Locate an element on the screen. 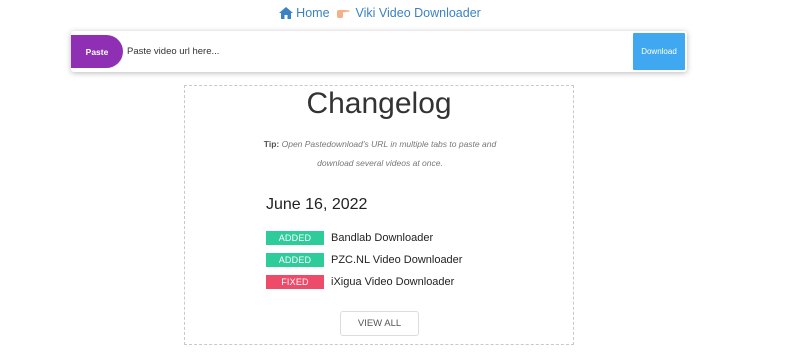 The height and width of the screenshot is (359, 800). changelog-entry: ADDED Bandlab Downloader is located at coordinates (349, 238).